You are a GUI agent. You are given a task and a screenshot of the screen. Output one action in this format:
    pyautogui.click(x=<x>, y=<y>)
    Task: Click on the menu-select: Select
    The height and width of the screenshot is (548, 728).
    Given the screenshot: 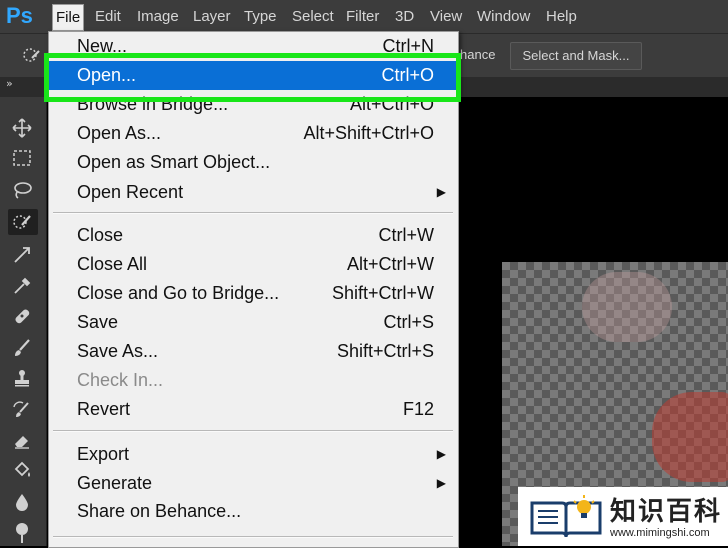 What is the action you would take?
    pyautogui.click(x=313, y=16)
    